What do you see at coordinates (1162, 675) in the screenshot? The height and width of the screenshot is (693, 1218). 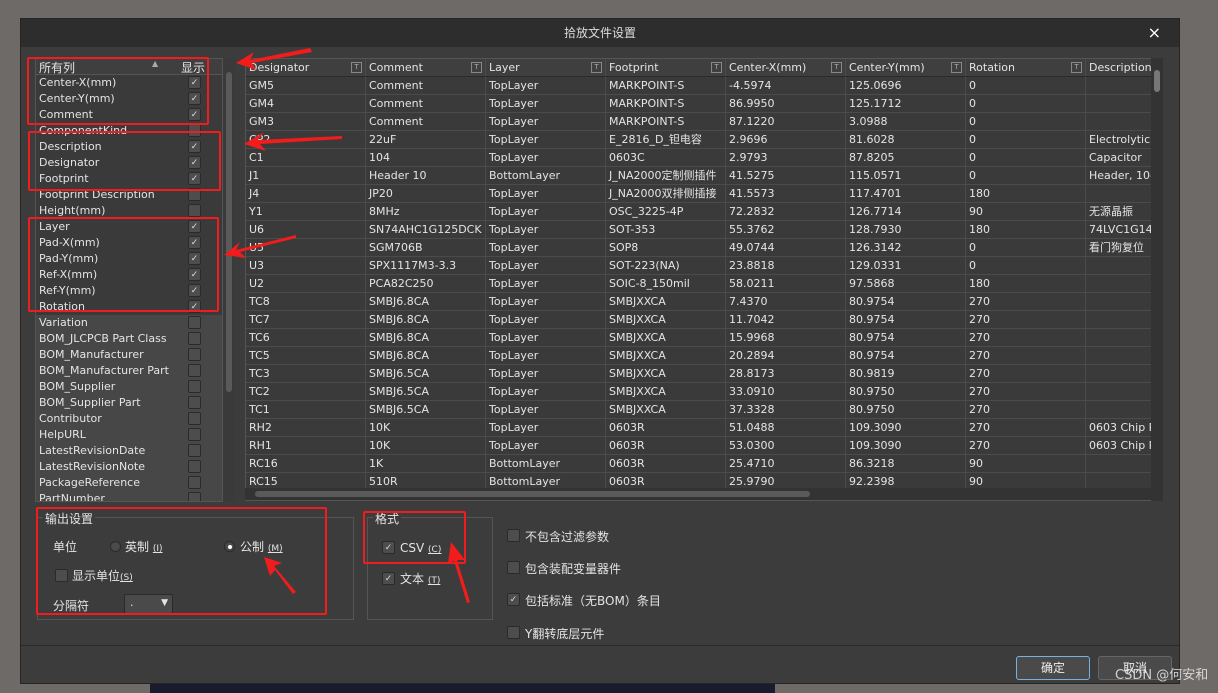 I see `watermark: CSDN @何安和` at bounding box center [1162, 675].